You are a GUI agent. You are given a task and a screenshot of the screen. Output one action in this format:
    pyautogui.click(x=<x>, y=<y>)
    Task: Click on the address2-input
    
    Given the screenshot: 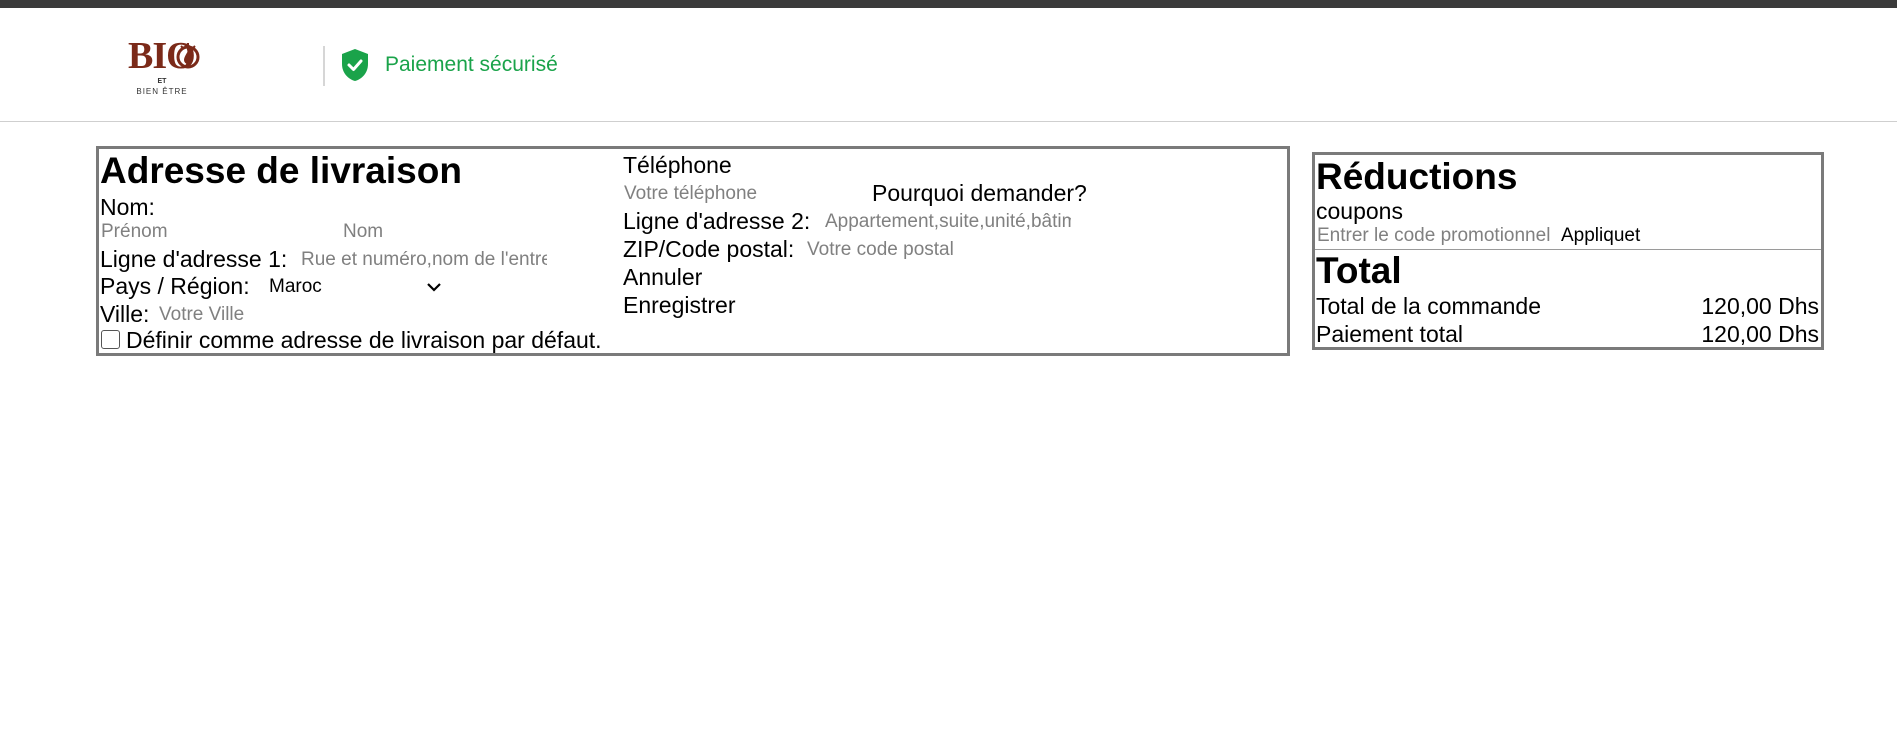 What is the action you would take?
    pyautogui.click(x=948, y=222)
    